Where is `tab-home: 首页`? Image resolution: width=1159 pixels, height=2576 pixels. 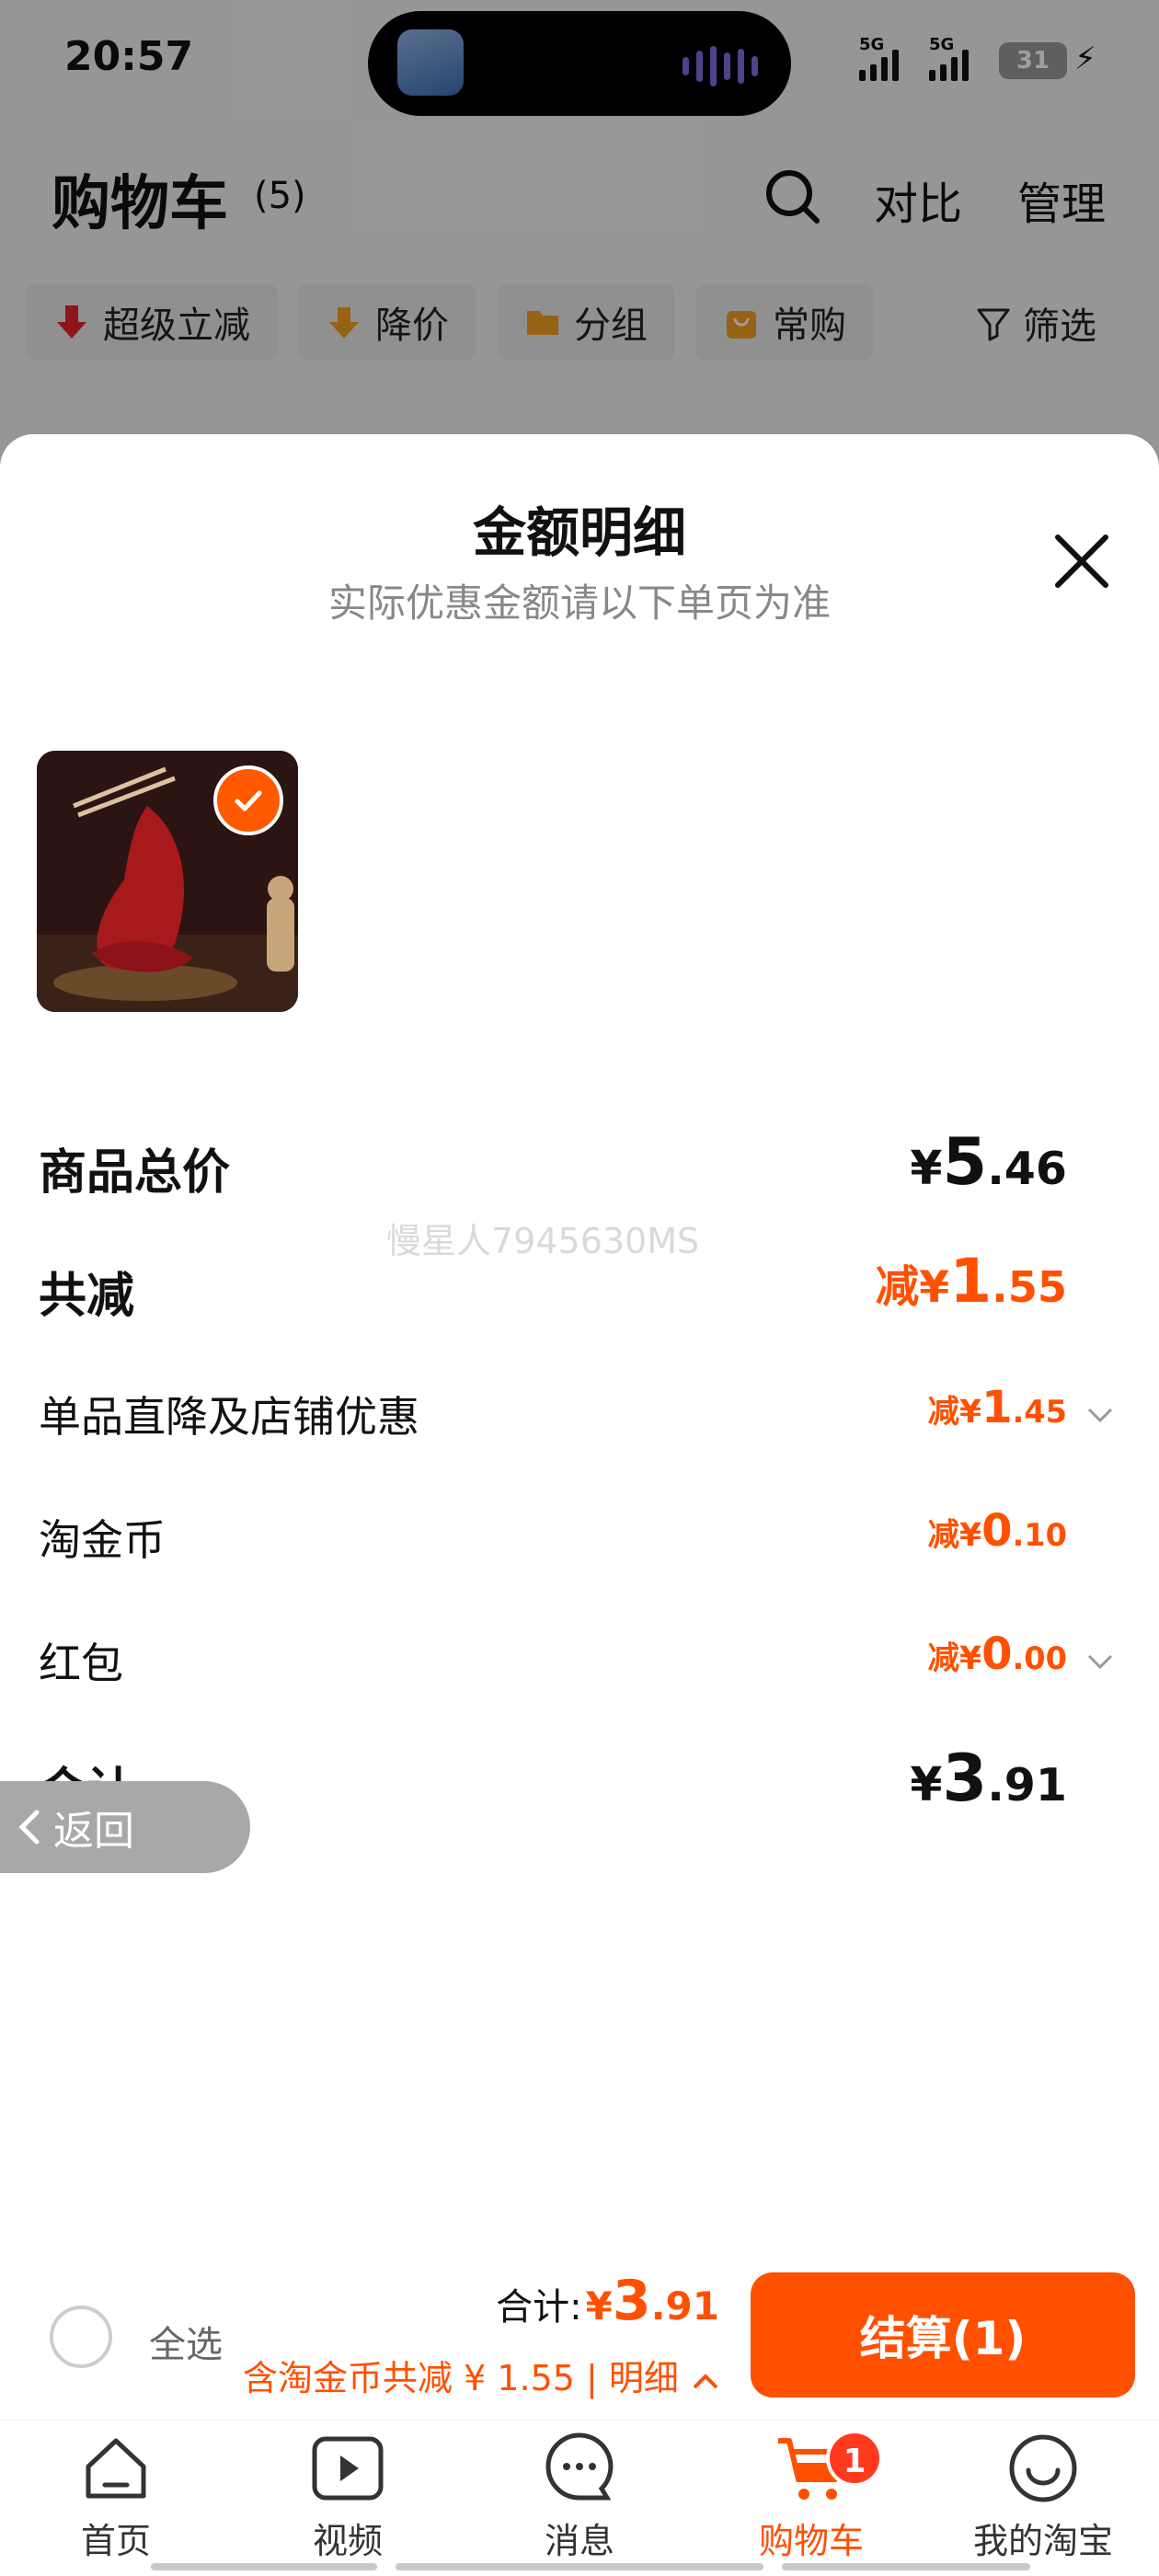 tab-home: 首页 is located at coordinates (116, 2496).